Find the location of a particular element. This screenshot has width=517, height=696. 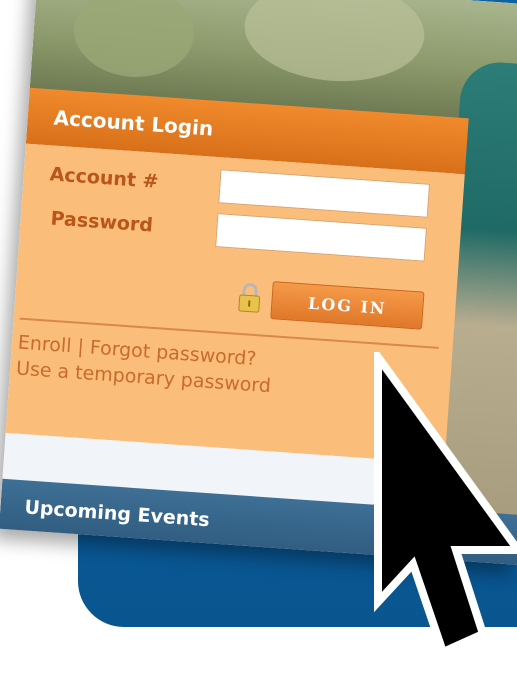

login-button-label: LOG IN is located at coordinates (347, 305).